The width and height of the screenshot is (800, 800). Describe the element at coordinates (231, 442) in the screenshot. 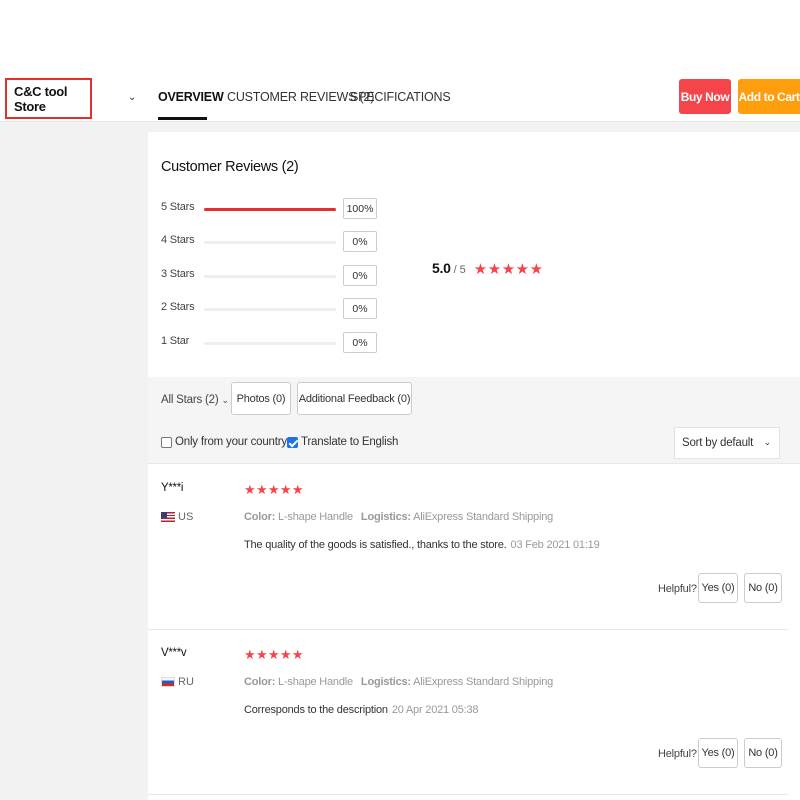

I see `only-country-label: Only from your country` at that location.